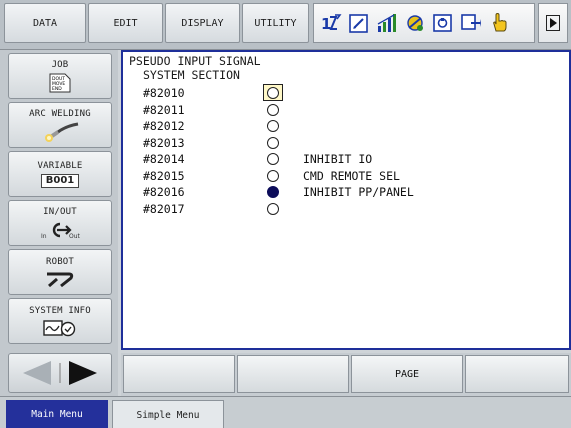  I want to click on signal-row: #82015 CMD REMOTE SEL, so click(353, 177).